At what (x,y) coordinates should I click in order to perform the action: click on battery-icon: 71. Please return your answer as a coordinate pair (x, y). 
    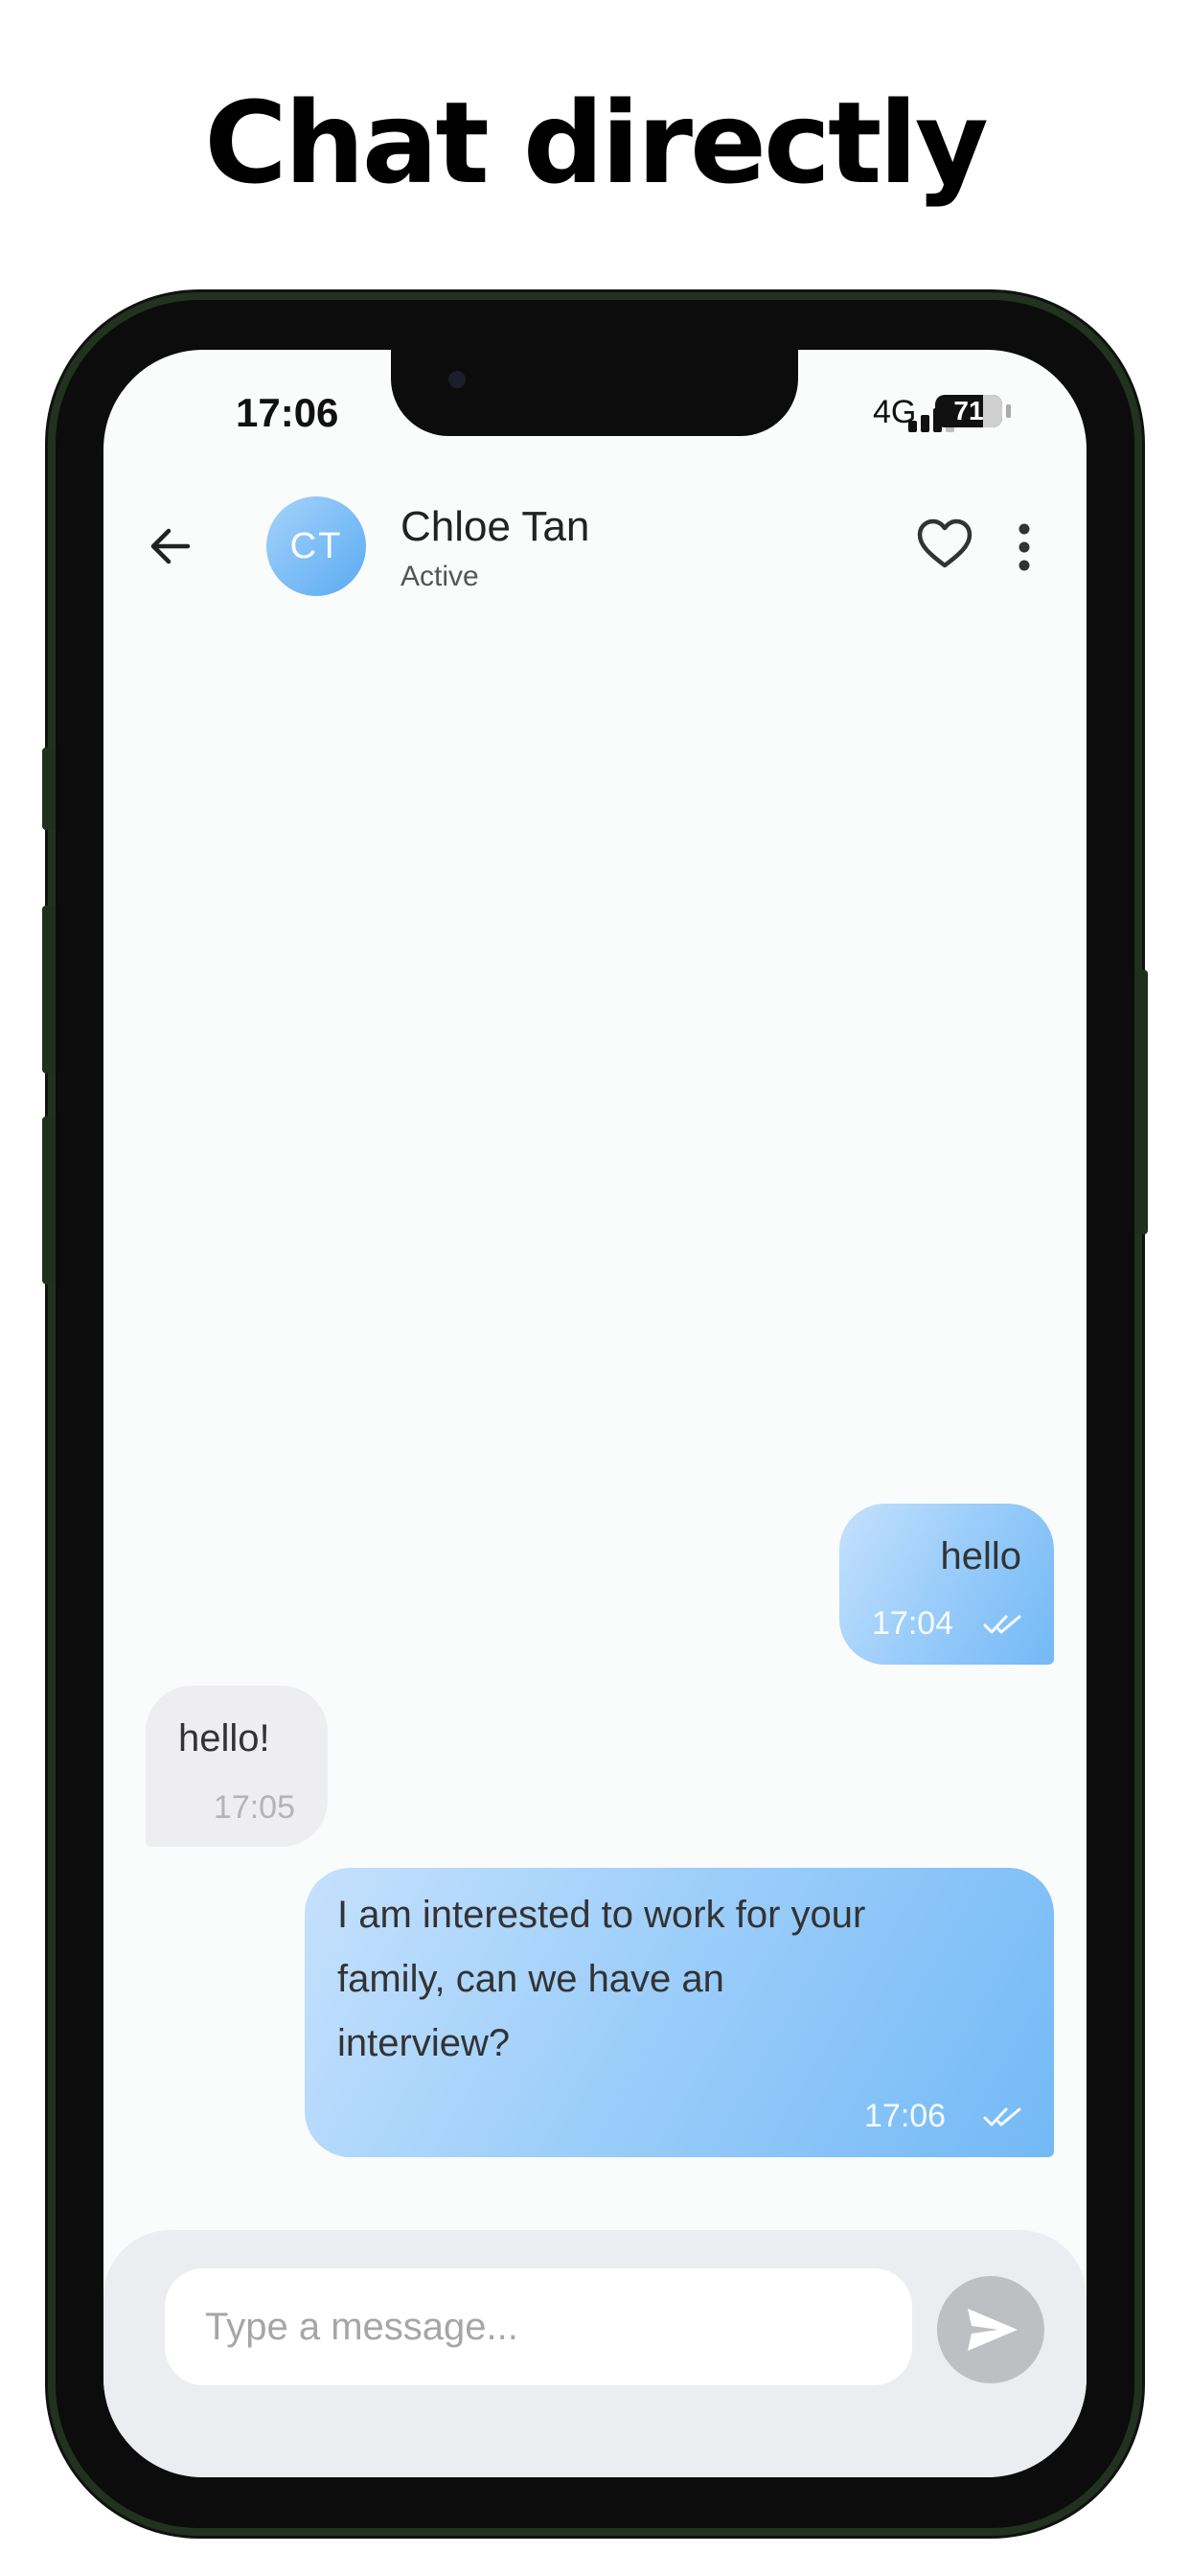
    Looking at the image, I should click on (968, 411).